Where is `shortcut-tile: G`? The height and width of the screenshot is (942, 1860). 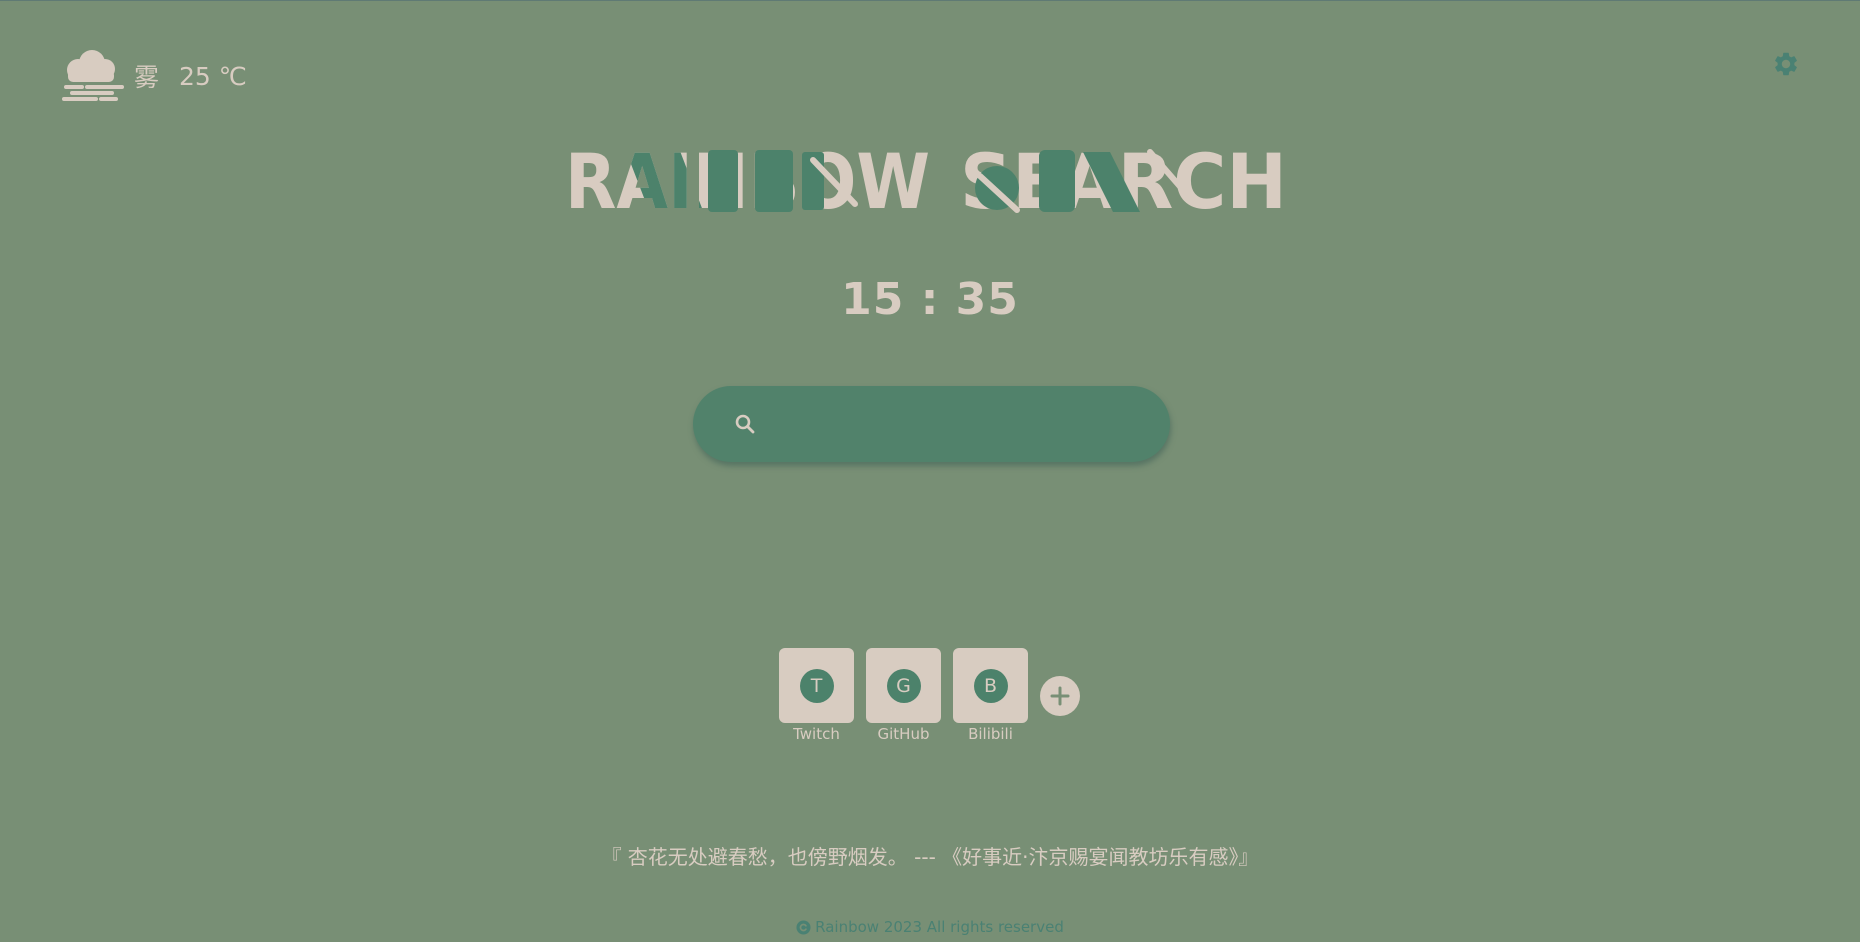 shortcut-tile: G is located at coordinates (903, 685).